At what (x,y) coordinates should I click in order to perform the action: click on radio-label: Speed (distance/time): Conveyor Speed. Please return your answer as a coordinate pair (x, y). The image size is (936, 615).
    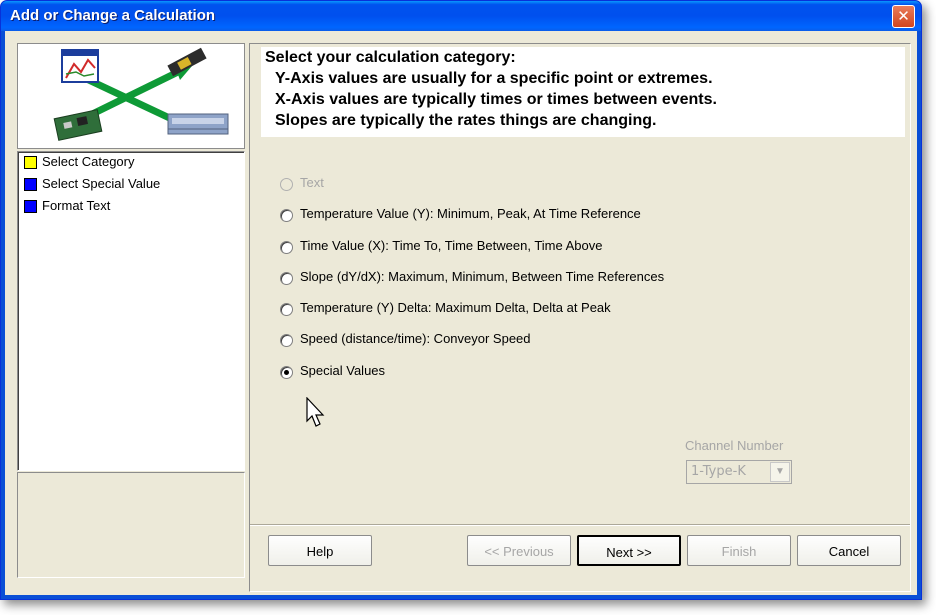
    Looking at the image, I should click on (415, 339).